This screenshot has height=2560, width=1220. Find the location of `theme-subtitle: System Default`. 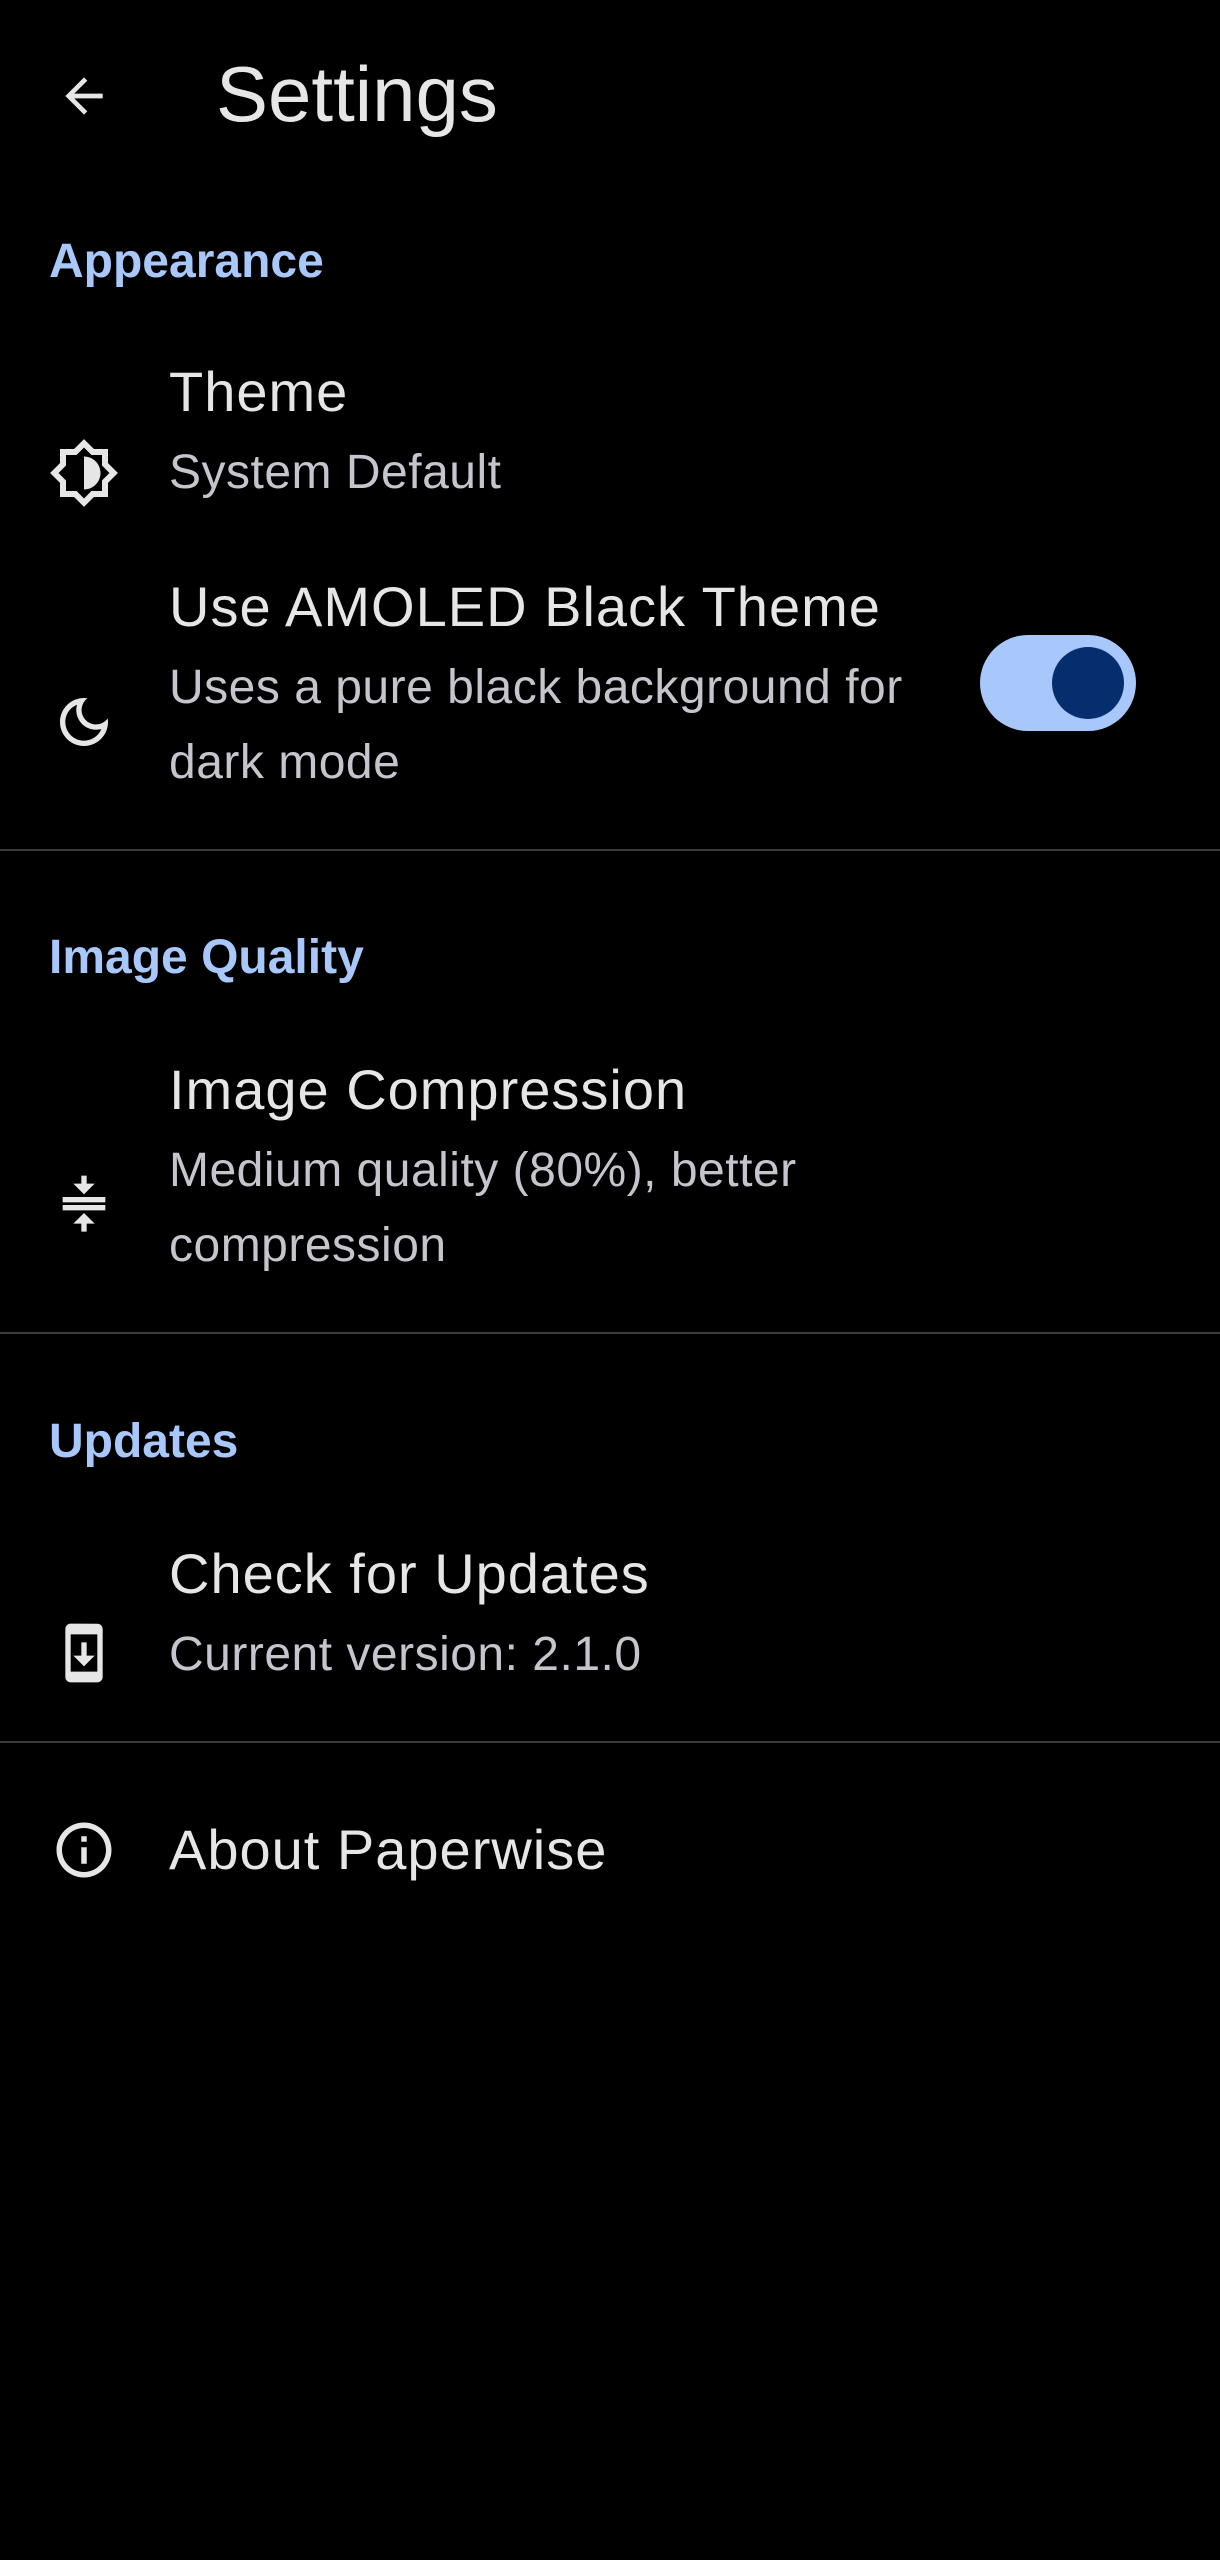

theme-subtitle: System Default is located at coordinates (335, 472).